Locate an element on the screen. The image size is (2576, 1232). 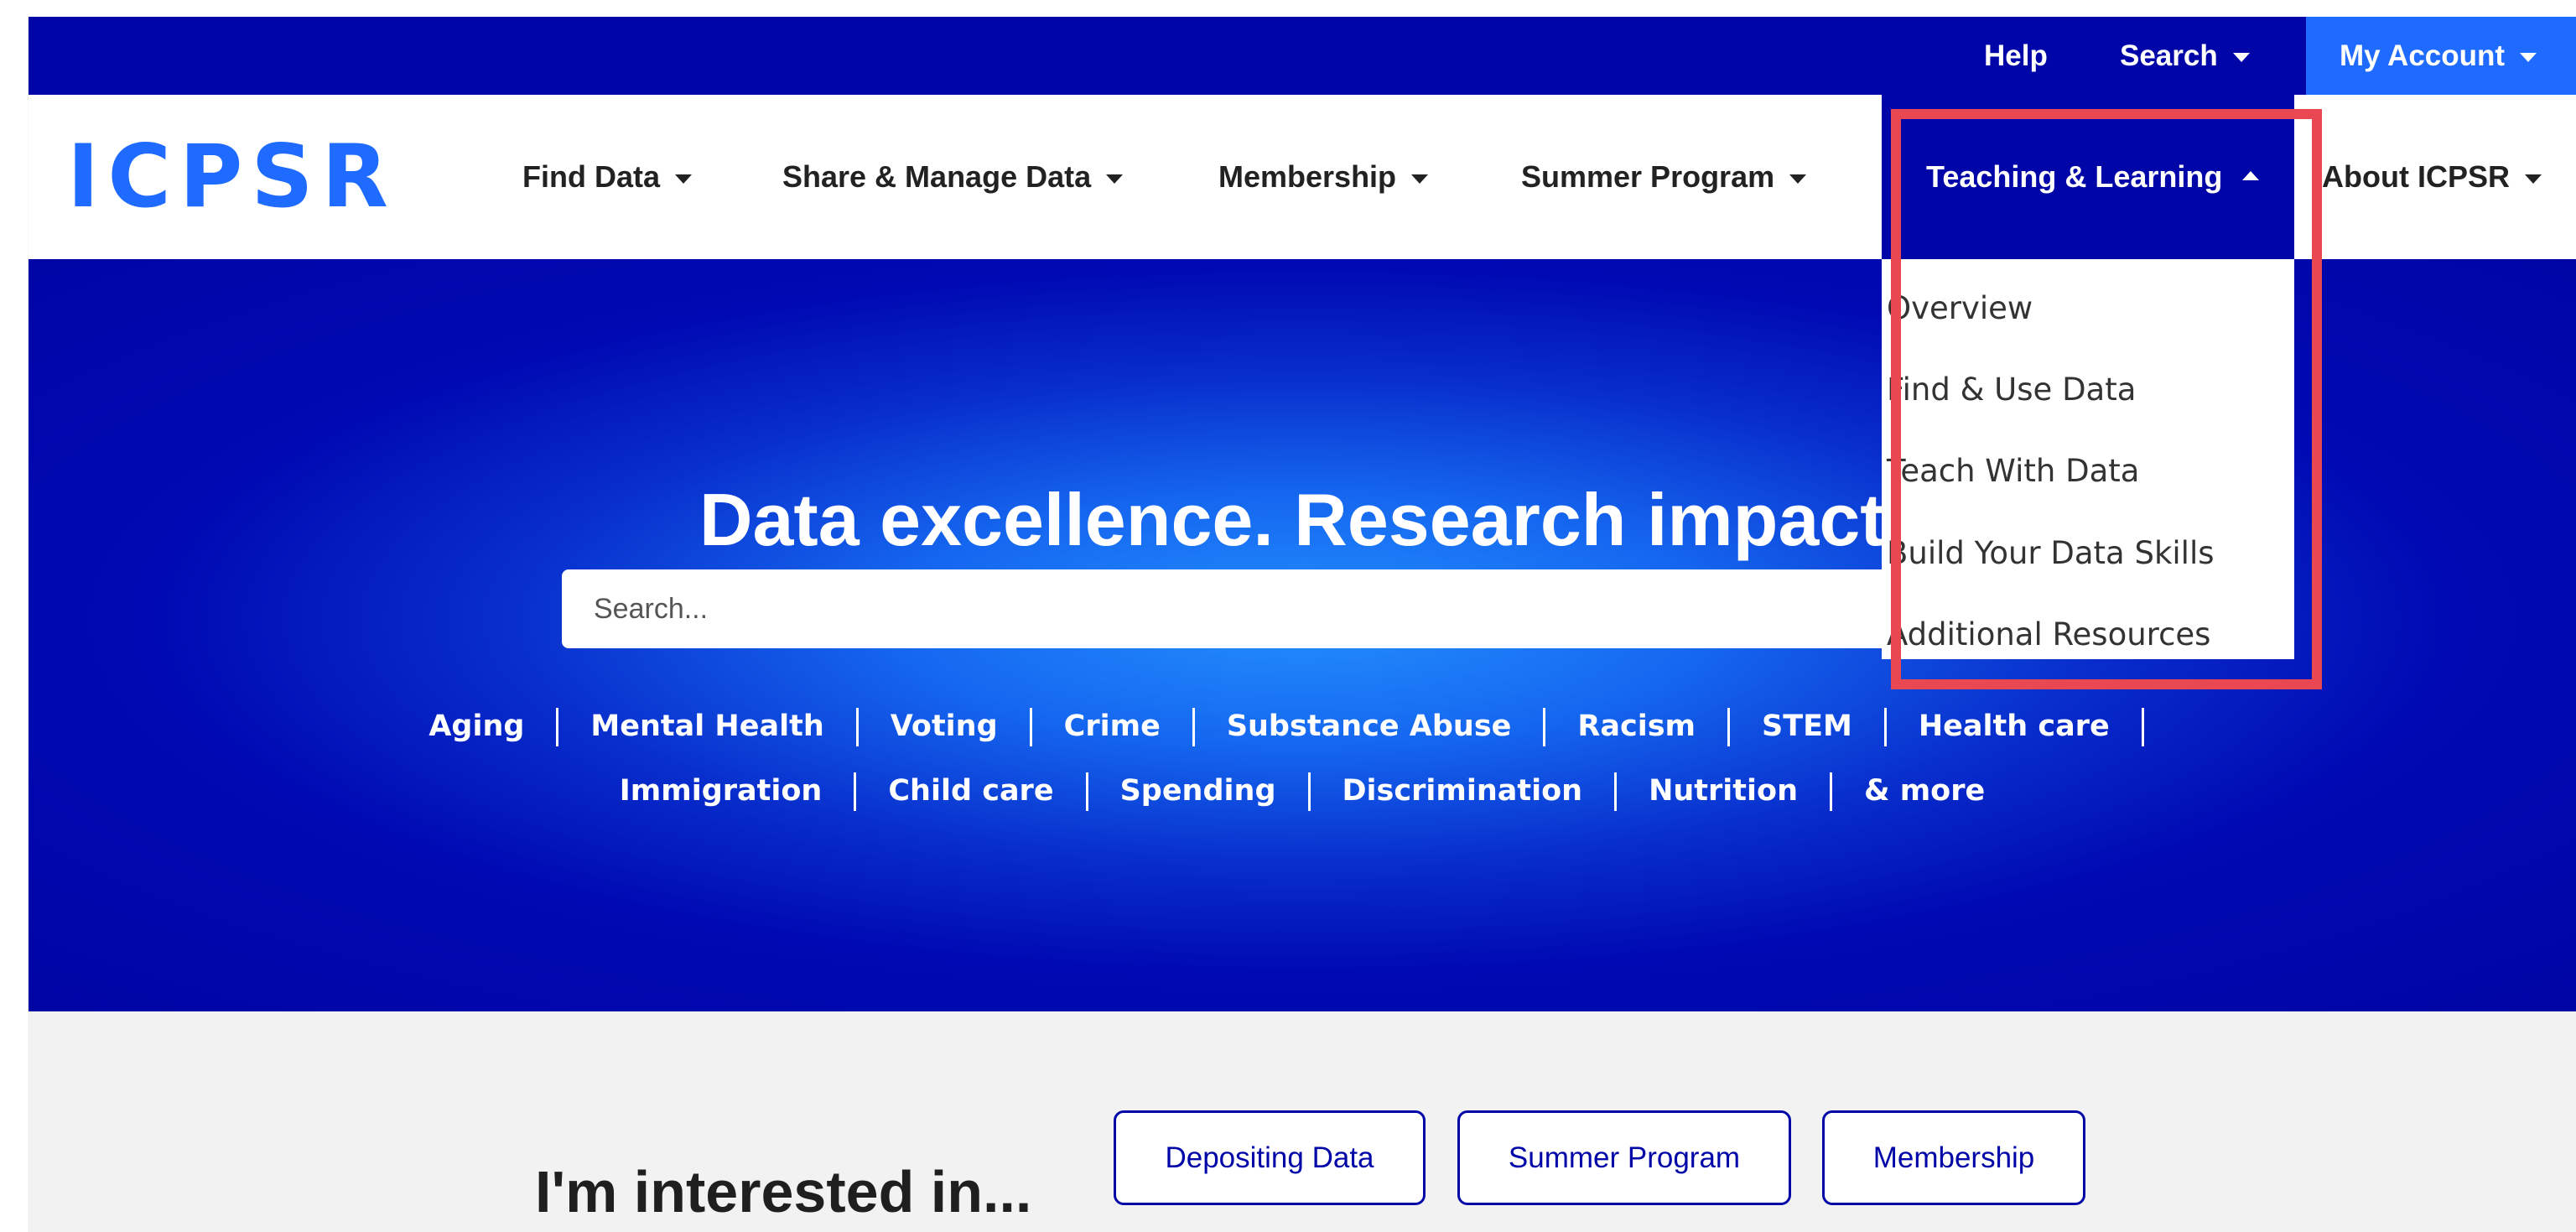
dropdown-item-overview: Overview is located at coordinates (1960, 308).